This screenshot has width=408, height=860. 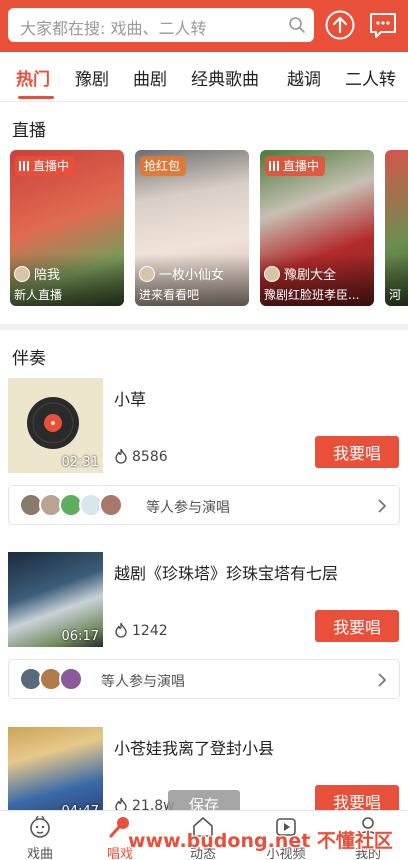 What do you see at coordinates (304, 77) in the screenshot?
I see `tab-yuediao: 越调` at bounding box center [304, 77].